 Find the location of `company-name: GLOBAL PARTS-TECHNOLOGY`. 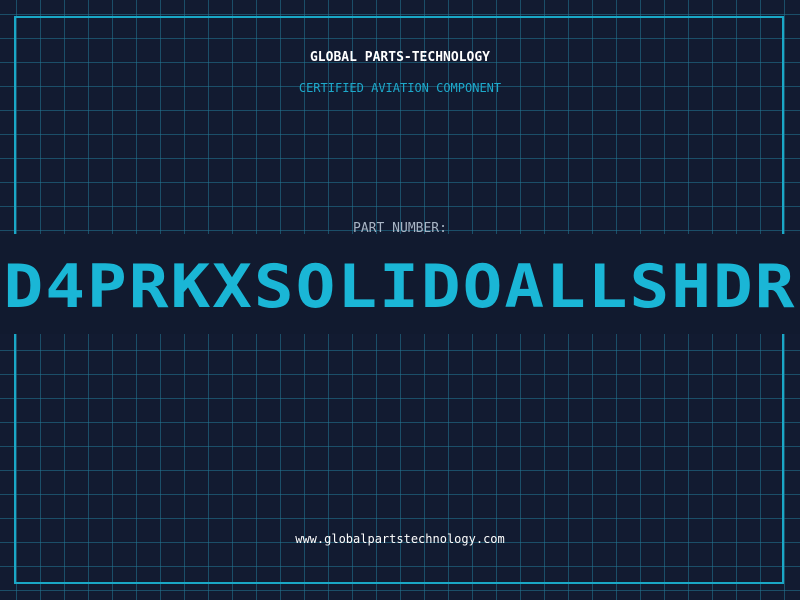

company-name: GLOBAL PARTS-TECHNOLOGY is located at coordinates (399, 57).